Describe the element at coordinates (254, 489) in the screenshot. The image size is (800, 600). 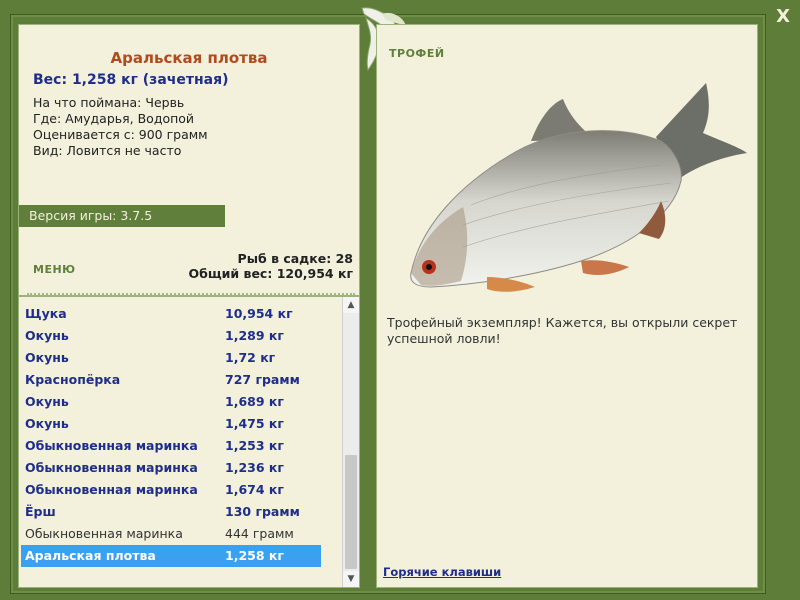
I see `fish-weight-cell: 1,674 кг` at that location.